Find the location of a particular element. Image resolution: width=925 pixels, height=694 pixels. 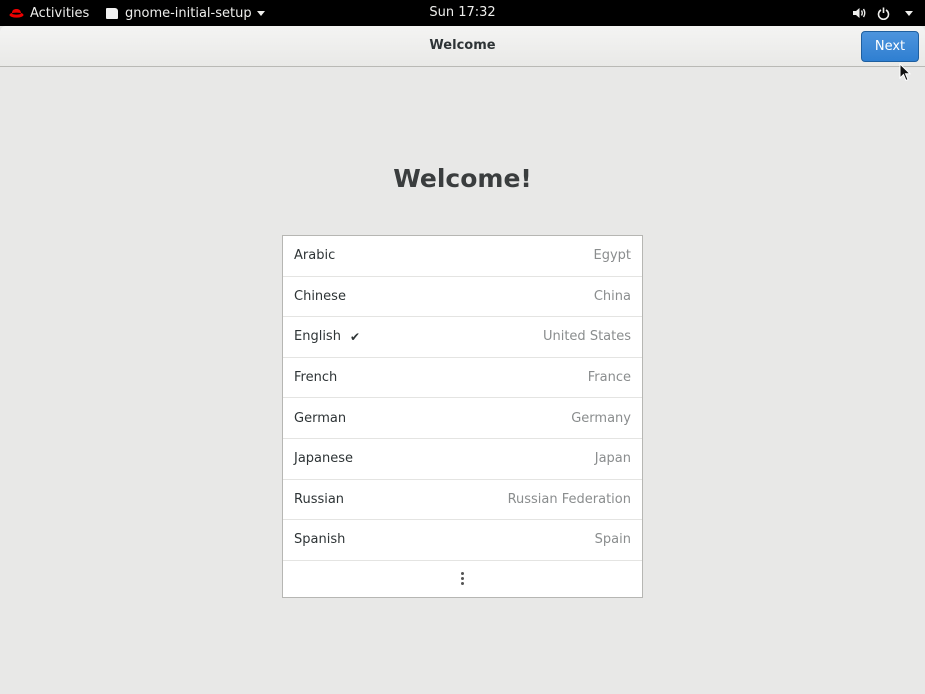

app-menu: gnome-initial-setup is located at coordinates (185, 13).